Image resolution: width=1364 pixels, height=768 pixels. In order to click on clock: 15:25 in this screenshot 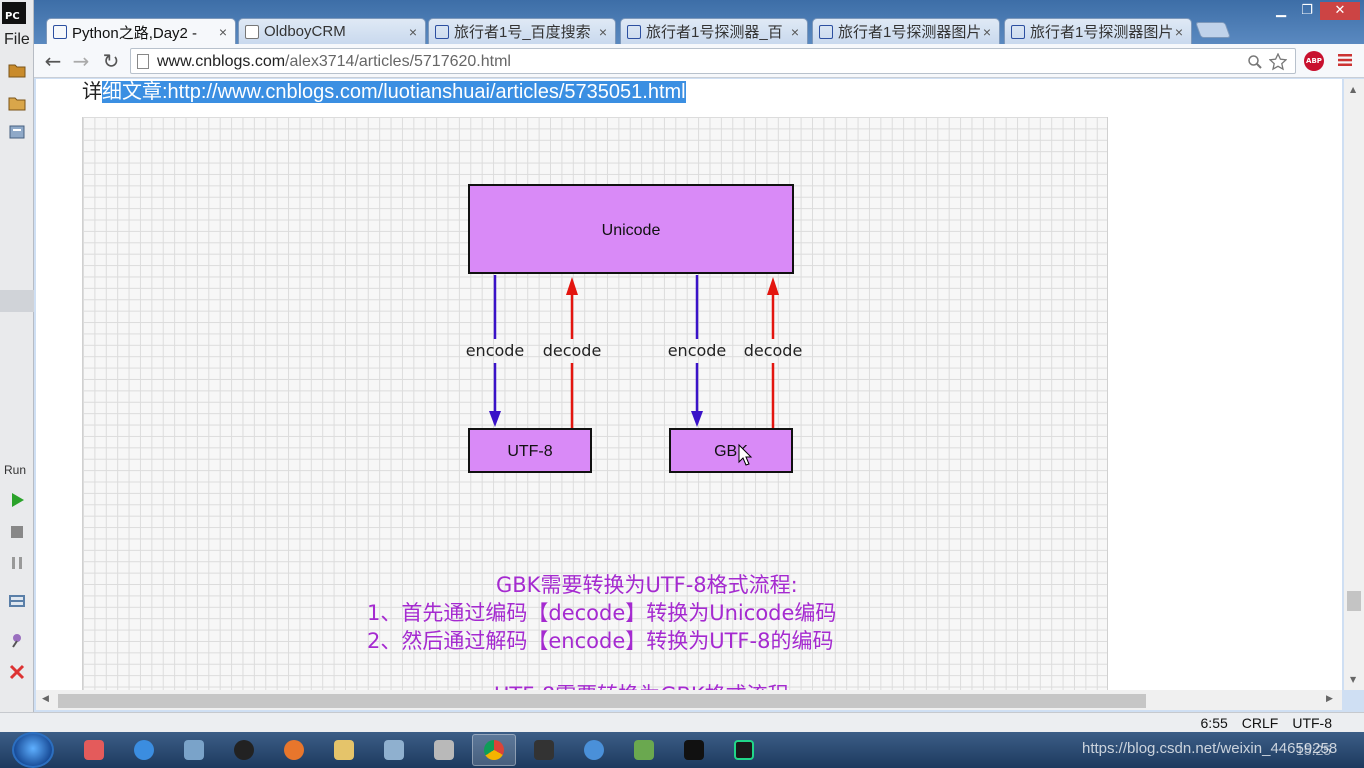, I will do `click(1313, 750)`.